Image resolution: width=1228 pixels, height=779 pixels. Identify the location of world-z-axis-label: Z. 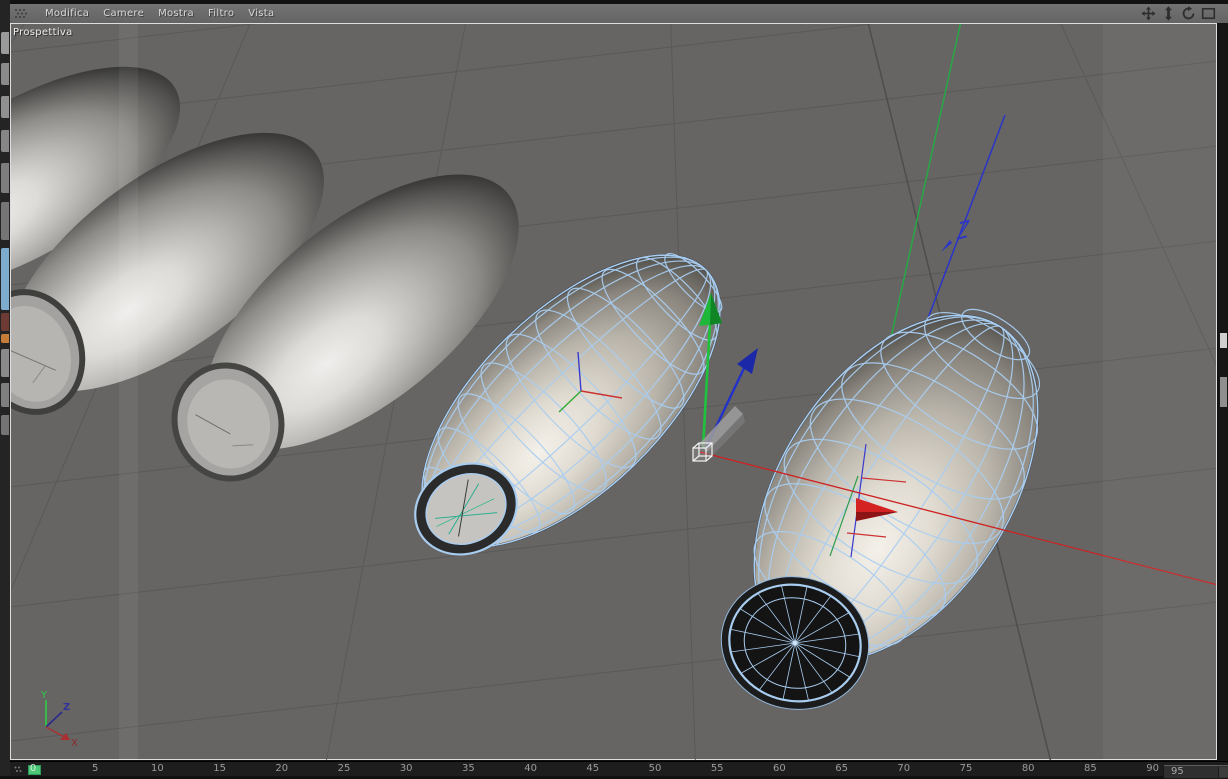
(963, 230).